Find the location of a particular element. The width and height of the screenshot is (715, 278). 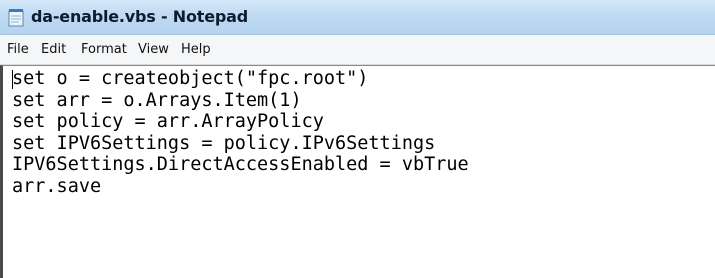

title-bar: da-enable.vbs - Notepad is located at coordinates (357, 17).